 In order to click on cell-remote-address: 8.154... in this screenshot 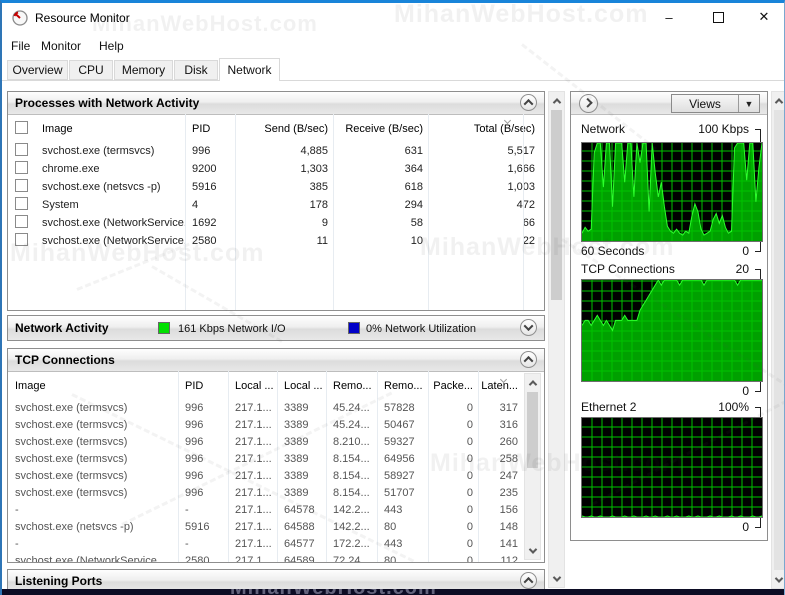, I will do `click(351, 492)`.